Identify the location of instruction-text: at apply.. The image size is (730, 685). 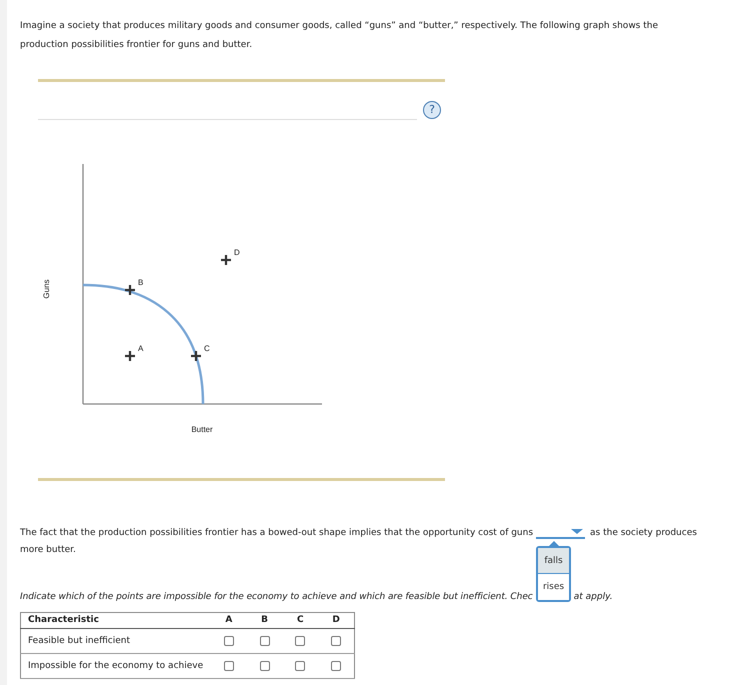
(593, 597).